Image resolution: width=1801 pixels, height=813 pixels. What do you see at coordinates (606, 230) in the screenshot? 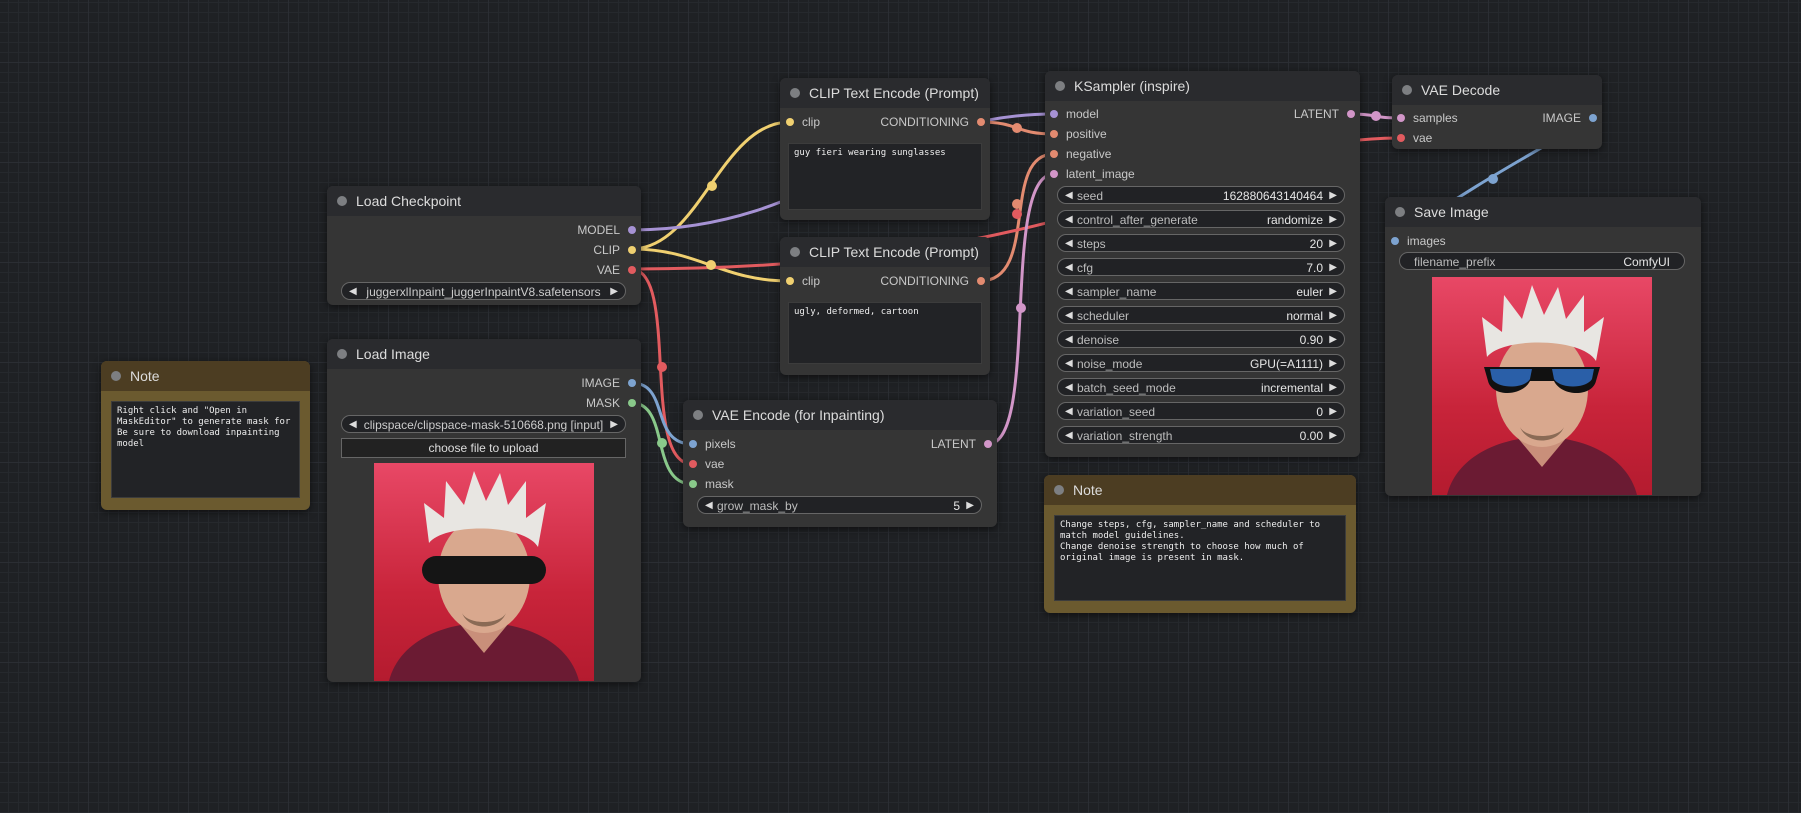
I see `output-model: MODEL` at bounding box center [606, 230].